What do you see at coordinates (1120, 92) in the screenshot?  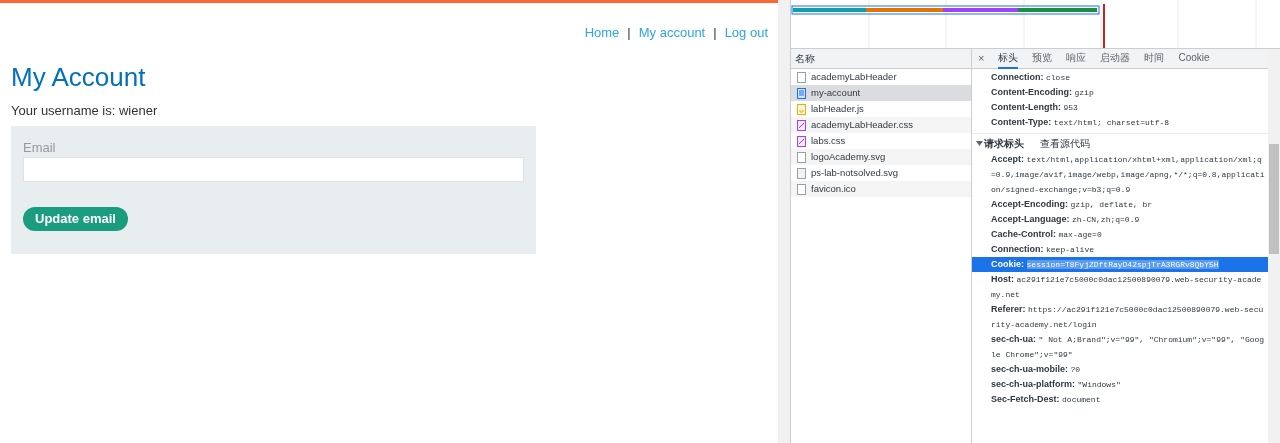 I see `header-row: Content-Encoding: gzip` at bounding box center [1120, 92].